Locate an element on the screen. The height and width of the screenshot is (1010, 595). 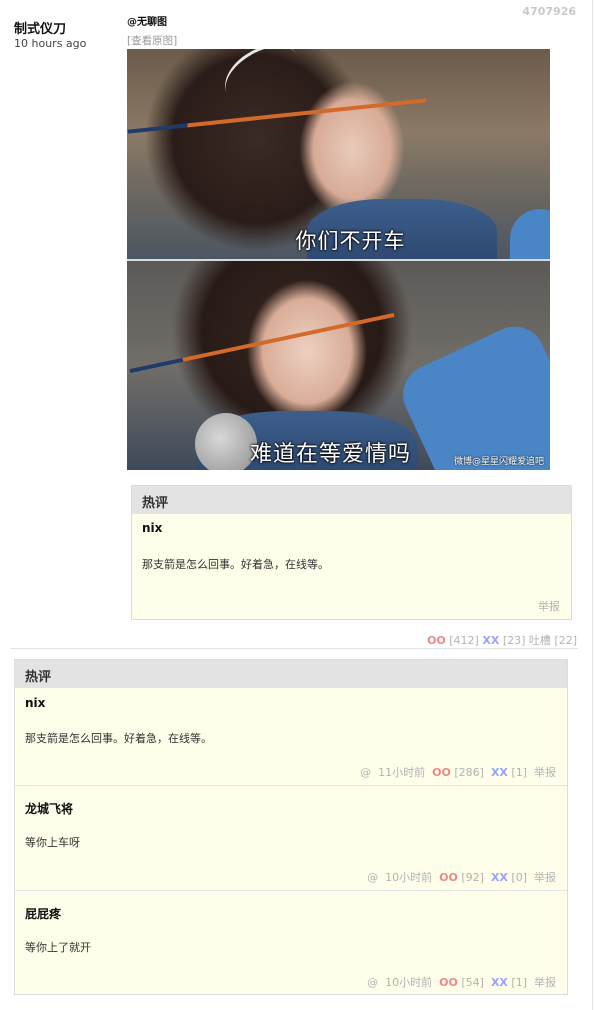
comment-time: 11小时前 is located at coordinates (402, 772).